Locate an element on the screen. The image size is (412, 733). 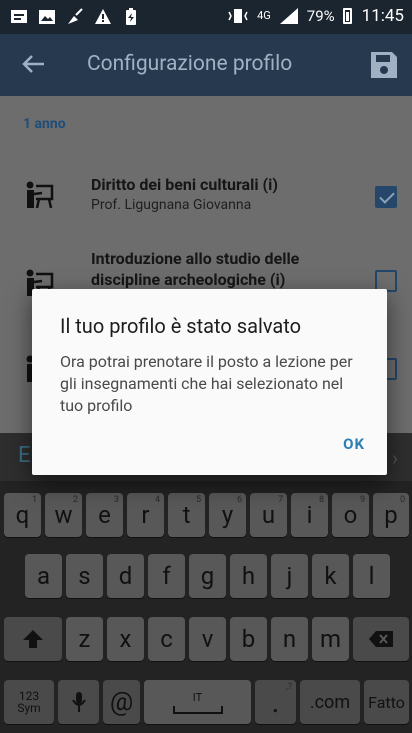
key-w: 2w is located at coordinates (63, 515).